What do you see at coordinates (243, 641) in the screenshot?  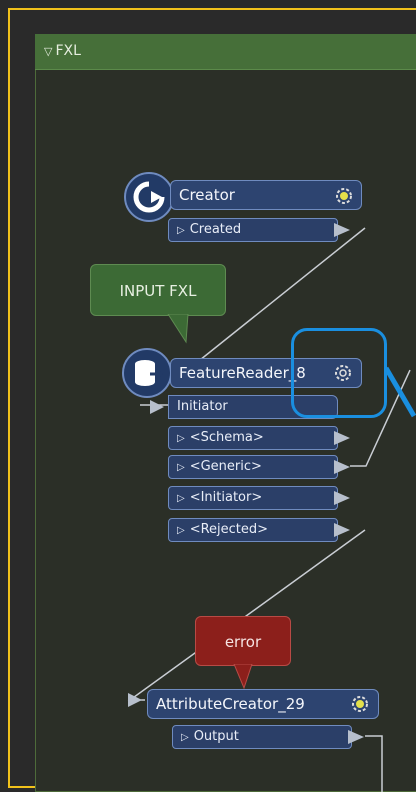 I see `error-annotation: error` at bounding box center [243, 641].